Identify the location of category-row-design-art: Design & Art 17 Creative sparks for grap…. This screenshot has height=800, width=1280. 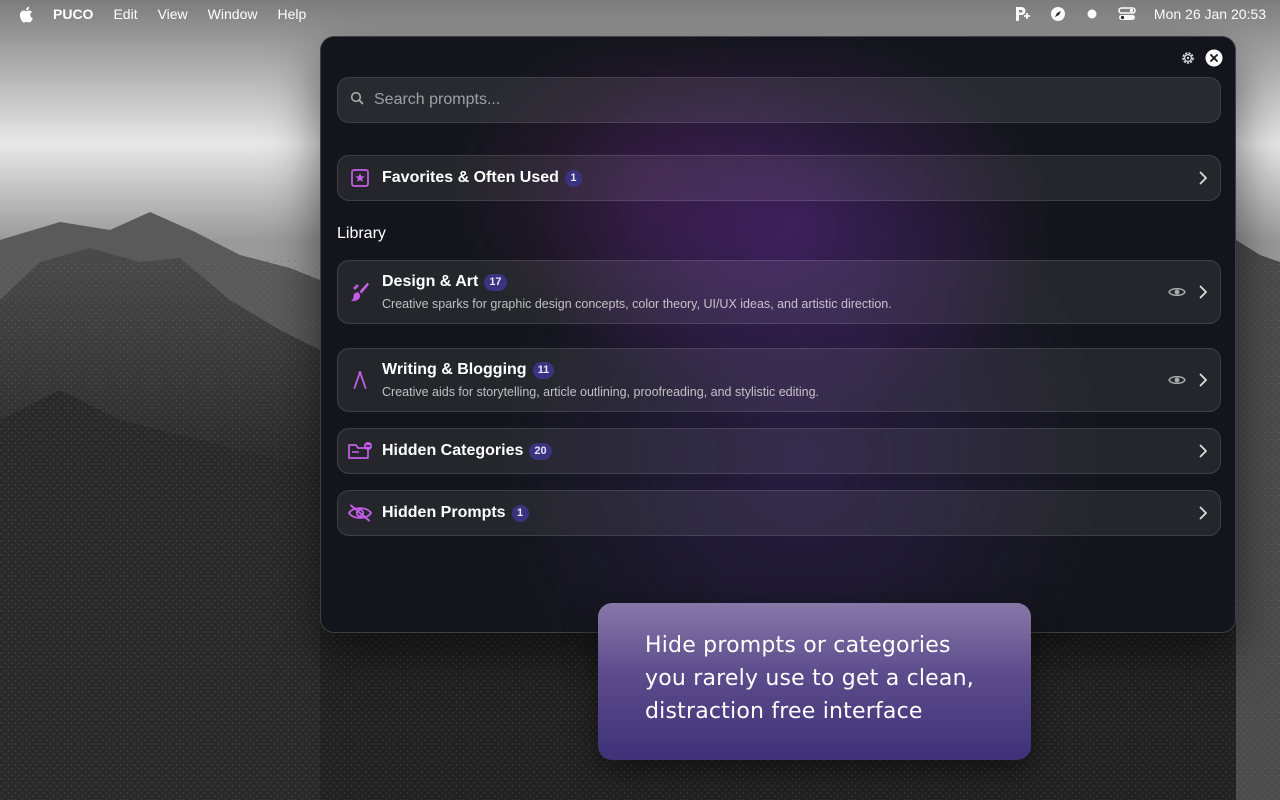
(779, 292).